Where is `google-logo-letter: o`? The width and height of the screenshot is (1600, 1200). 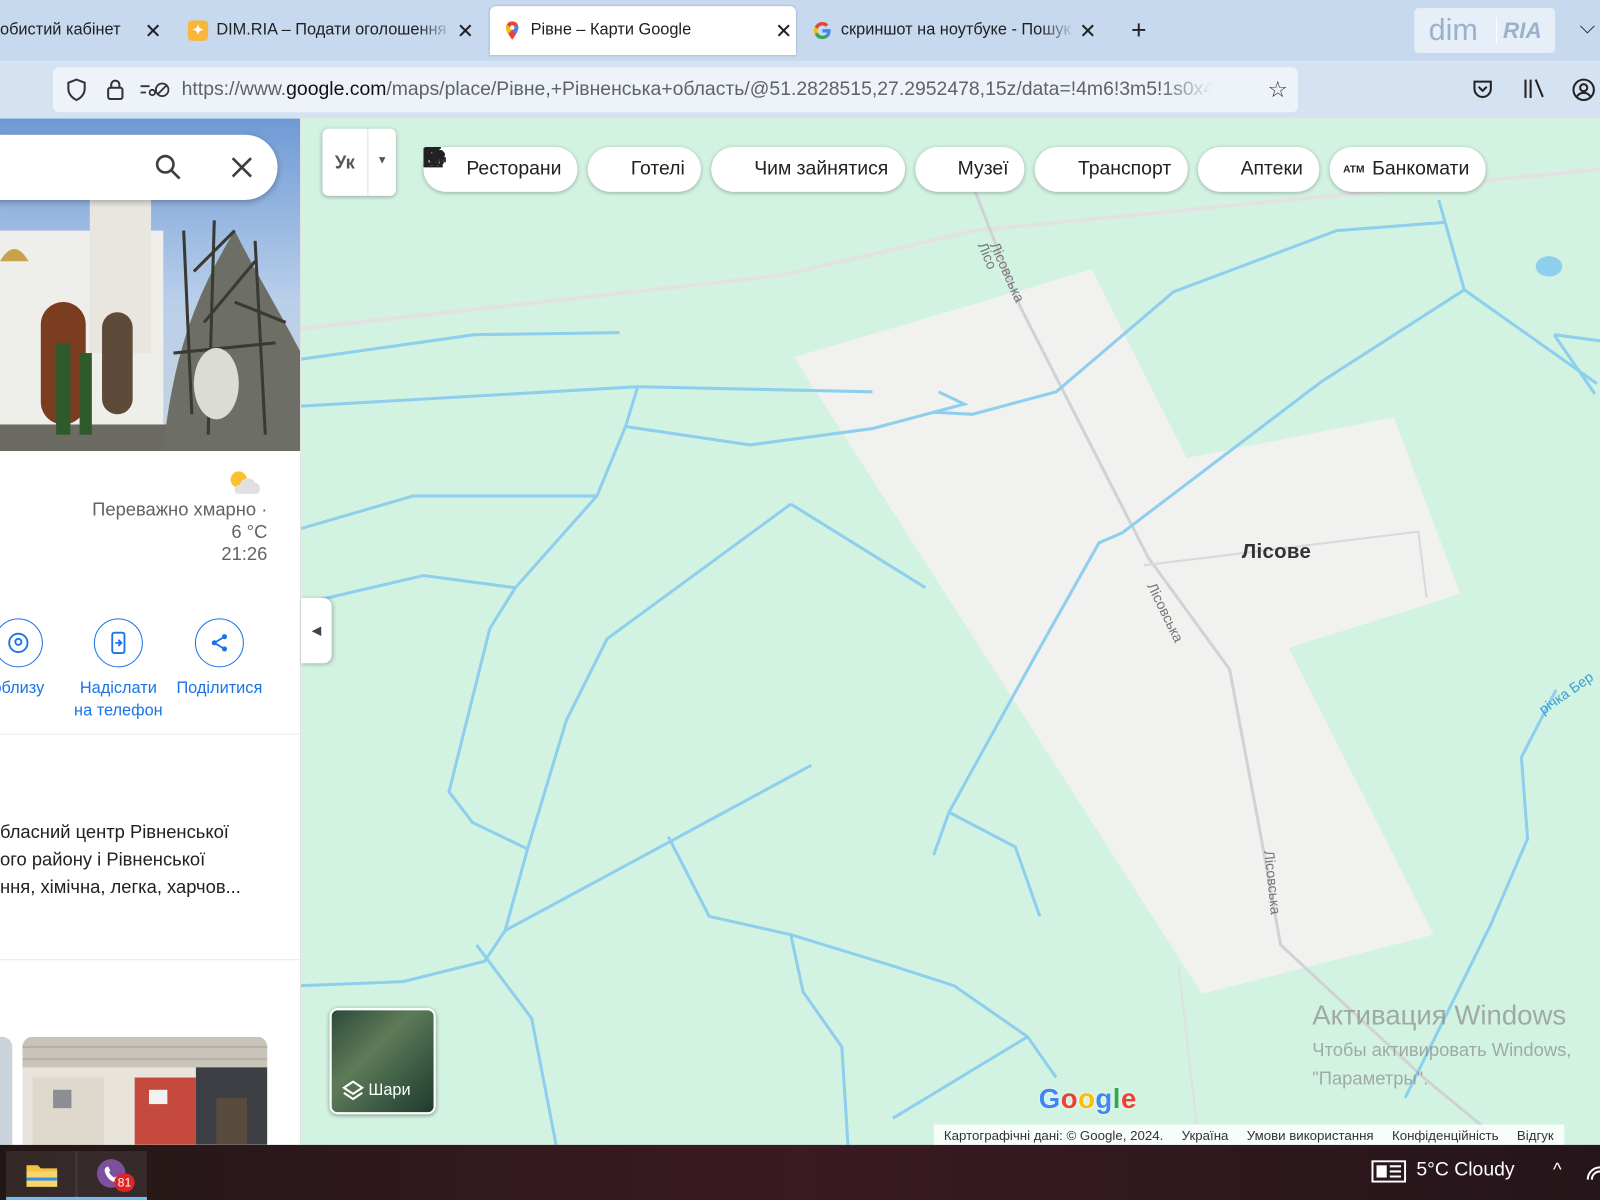 google-logo-letter: o is located at coordinates (1087, 1099).